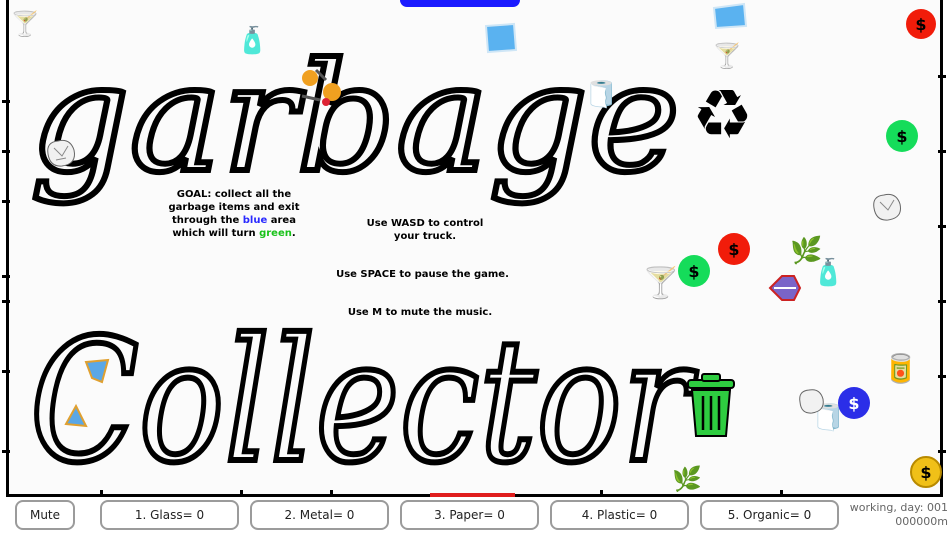  What do you see at coordinates (319, 515) in the screenshot?
I see `metal-counter-button: 2. Metal= 0` at bounding box center [319, 515].